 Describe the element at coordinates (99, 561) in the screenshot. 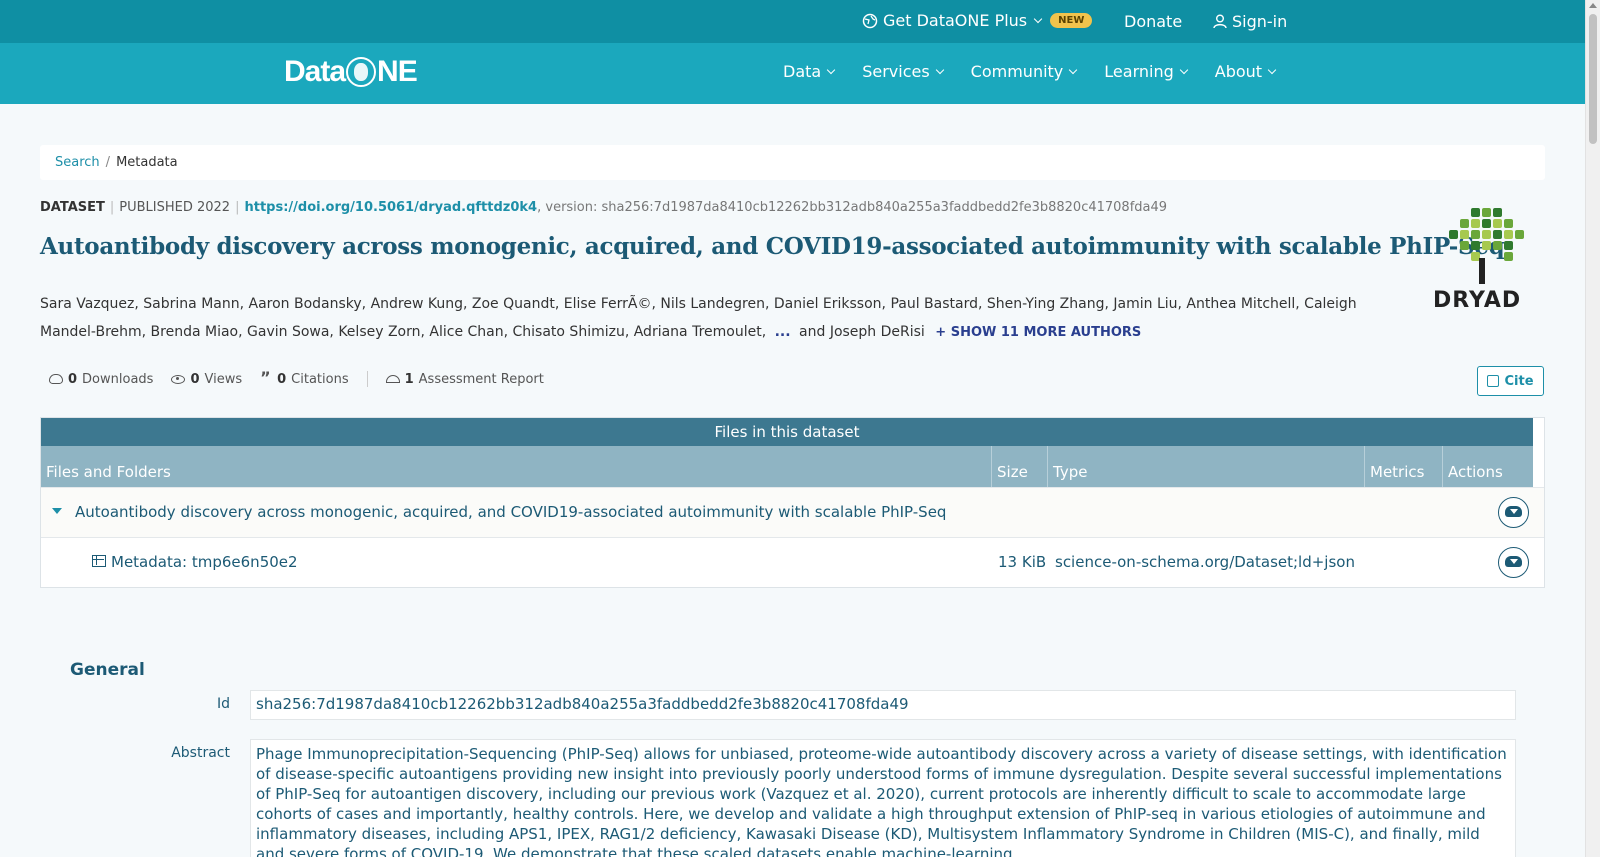

I see `table-icon` at that location.